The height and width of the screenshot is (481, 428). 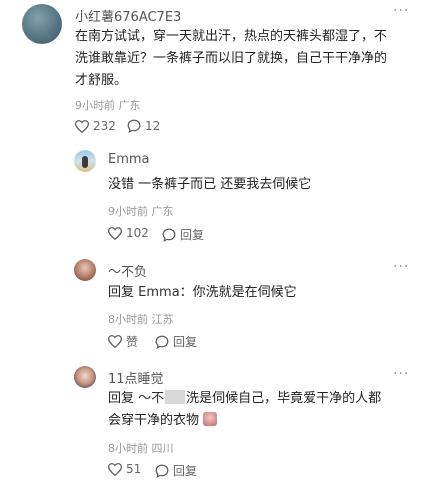 What do you see at coordinates (210, 184) in the screenshot?
I see `reply-text: 没错 一条裤子而已 还要我去伺候它` at bounding box center [210, 184].